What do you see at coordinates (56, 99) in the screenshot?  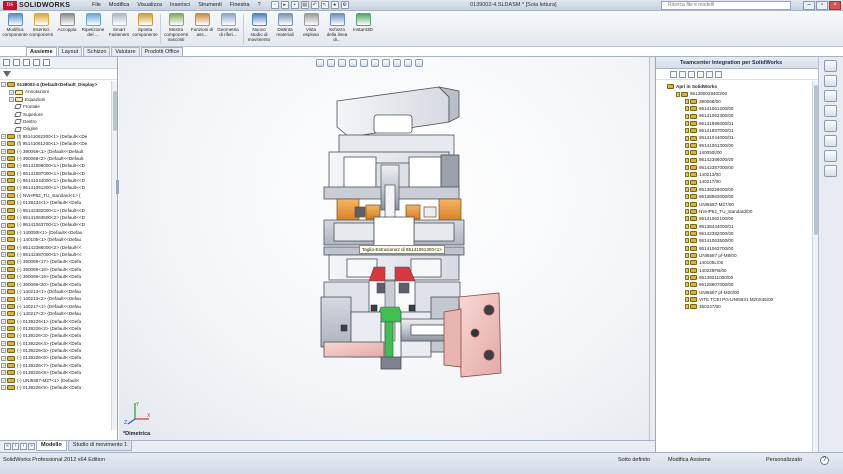 I see `tree-item: + Equazioni` at bounding box center [56, 99].